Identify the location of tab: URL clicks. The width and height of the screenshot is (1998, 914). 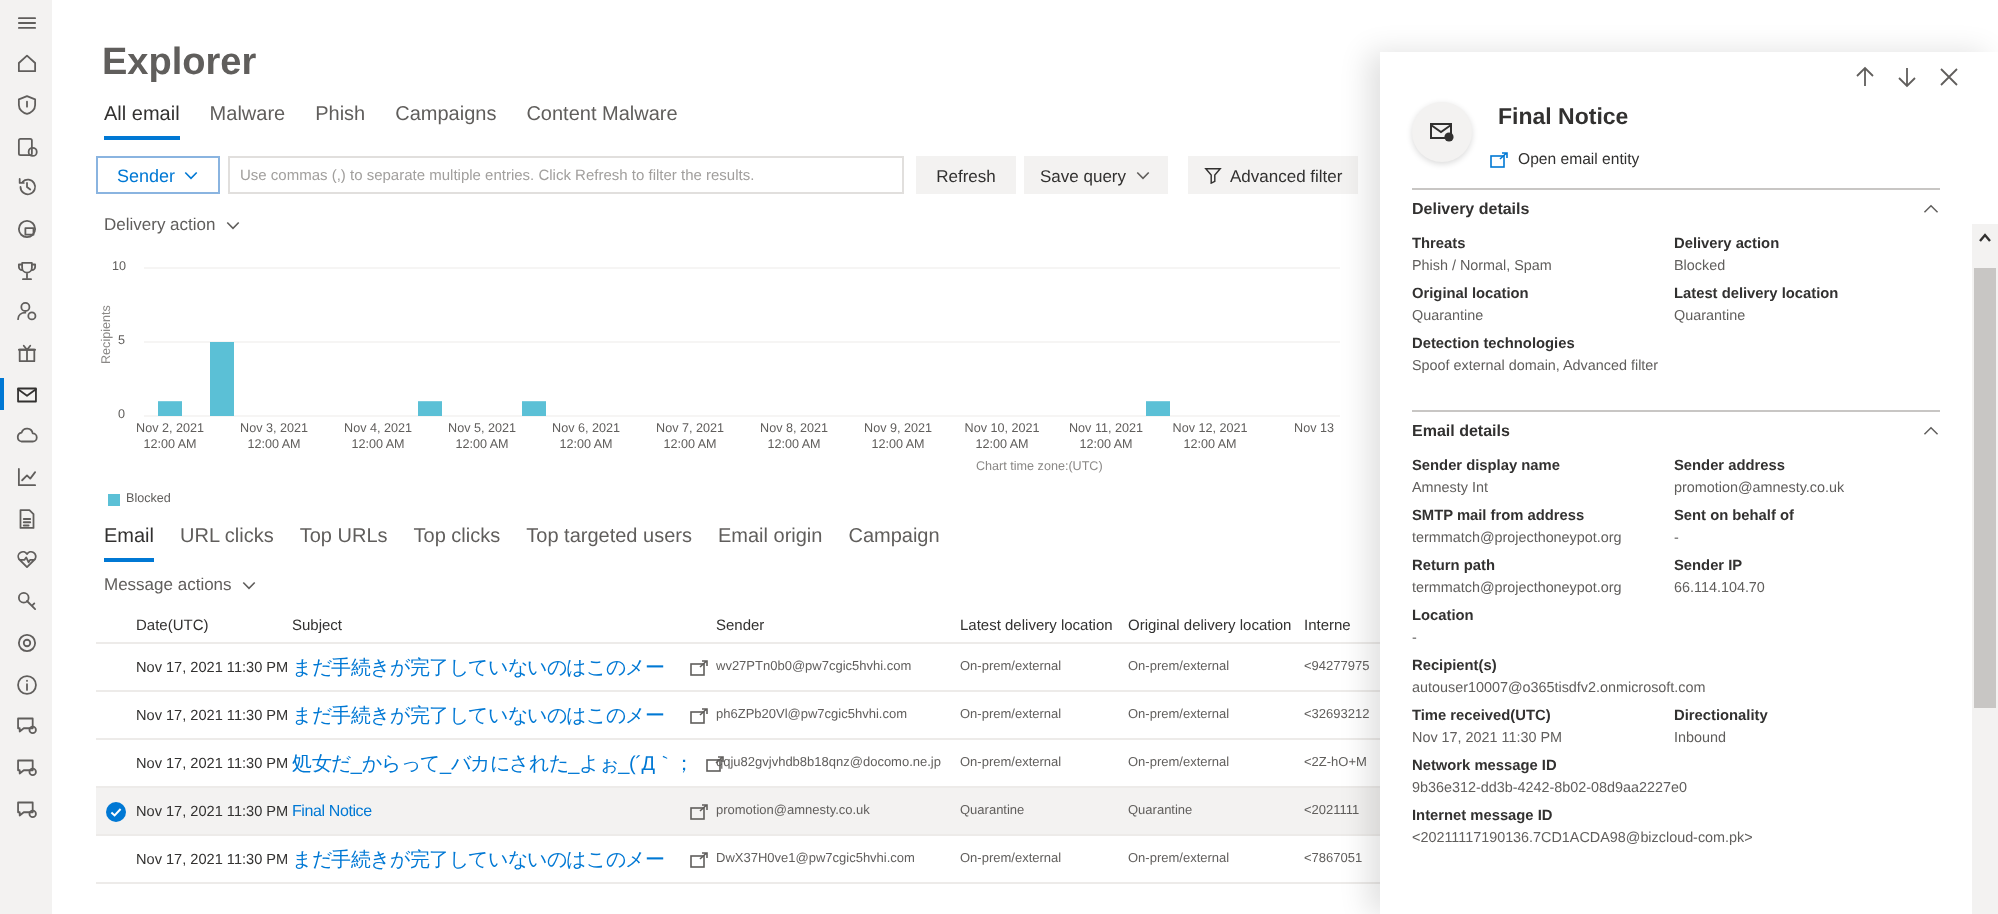
(227, 542).